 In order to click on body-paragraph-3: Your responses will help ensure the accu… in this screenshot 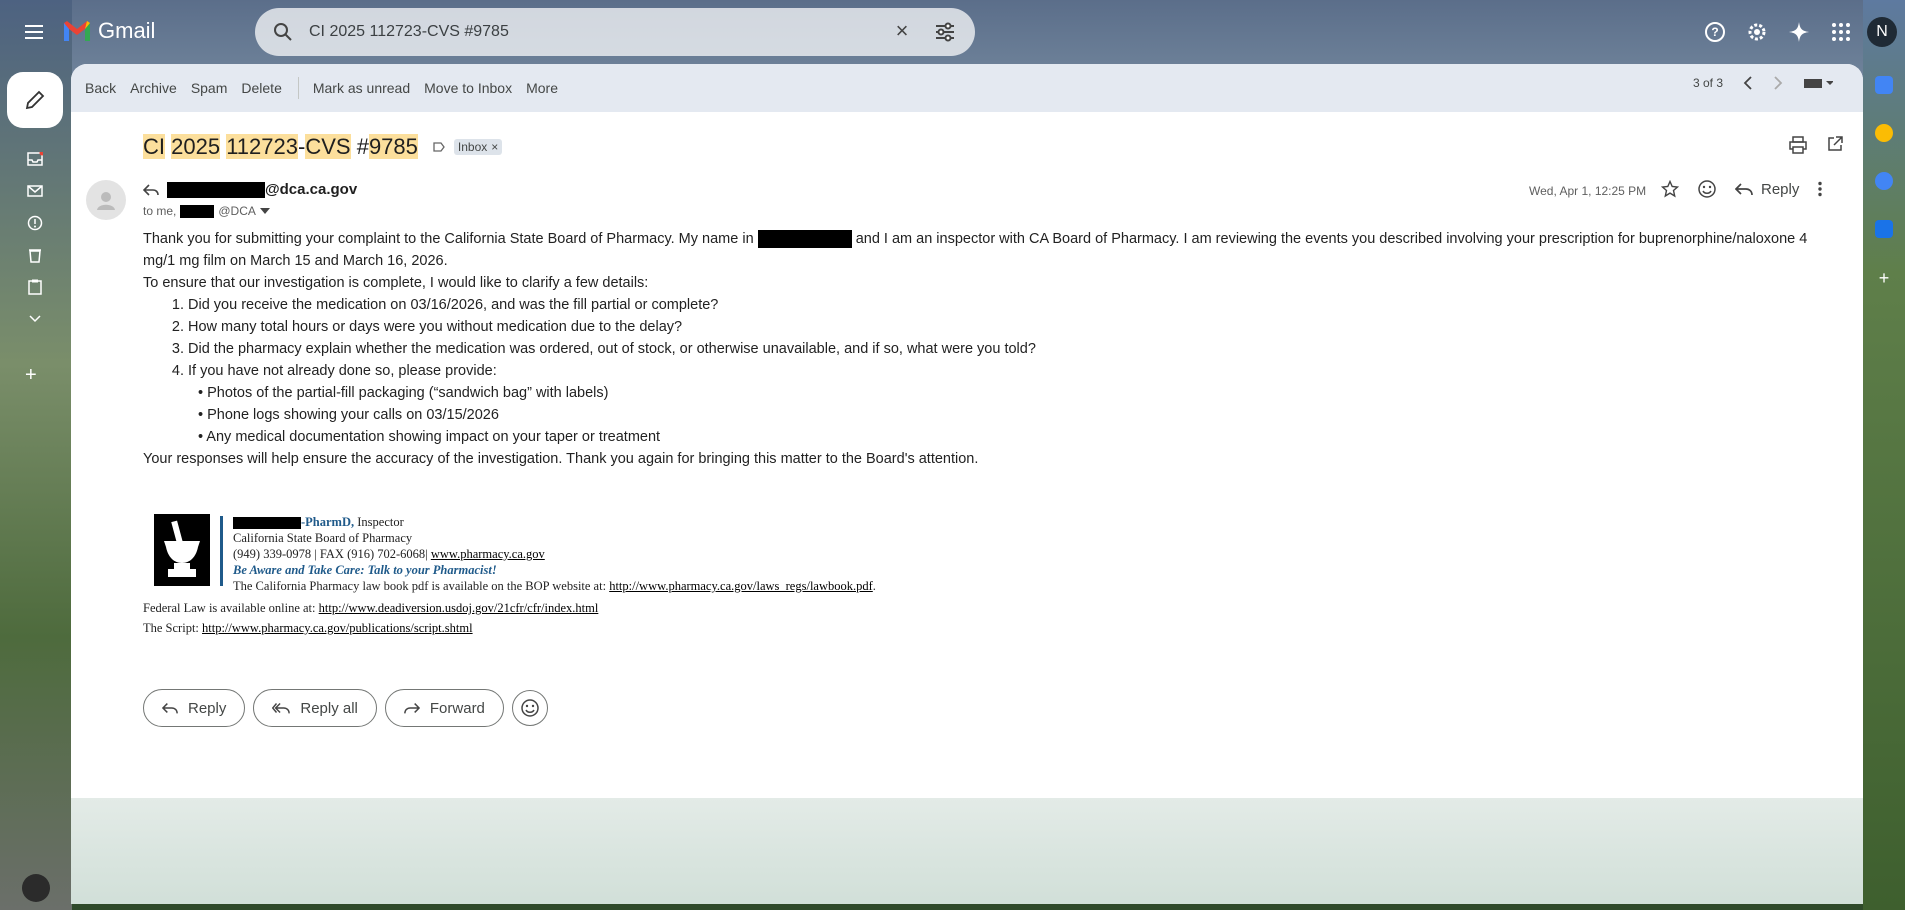, I will do `click(561, 459)`.